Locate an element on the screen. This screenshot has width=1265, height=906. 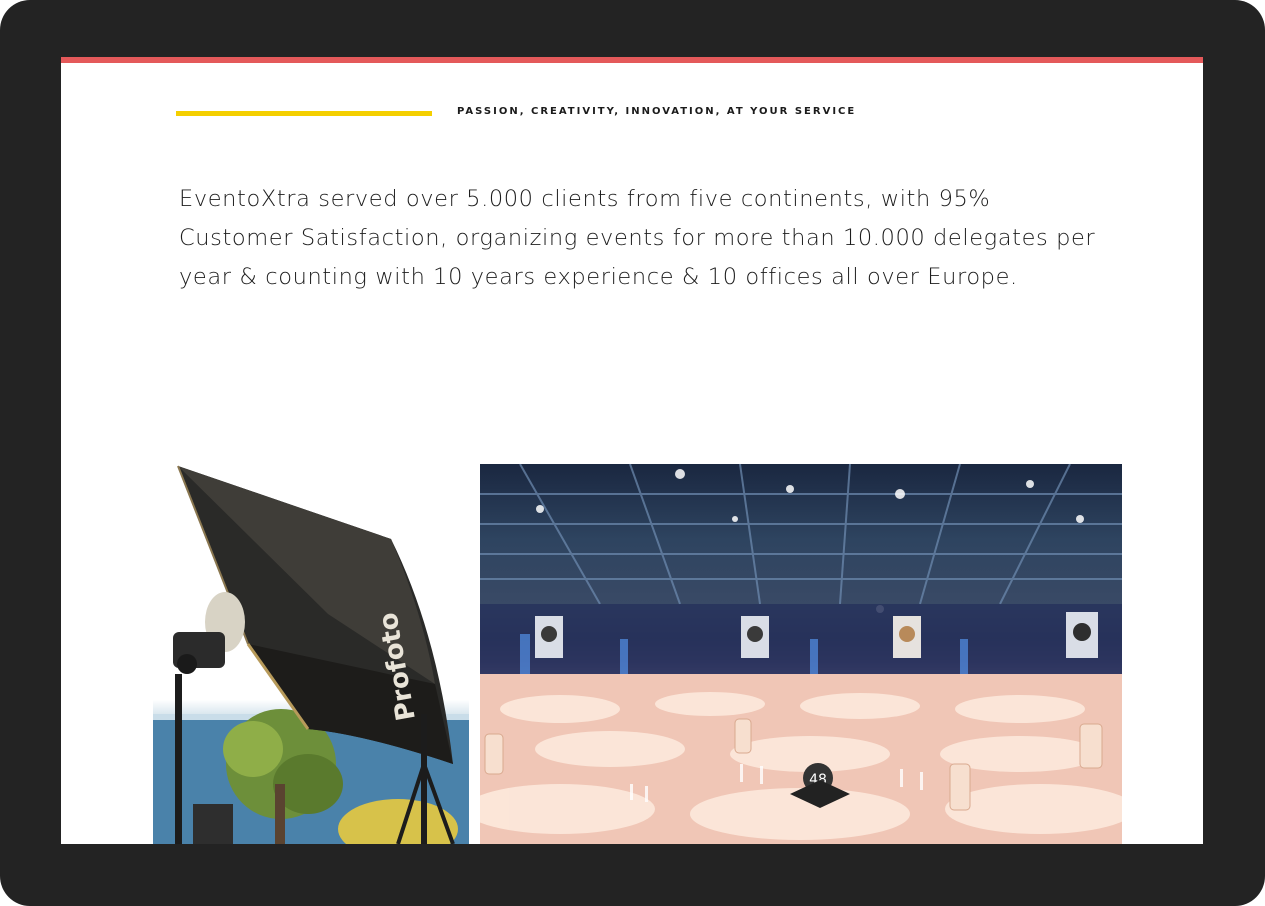
photo-studio-umbrella: Profoto is located at coordinates (311, 654).